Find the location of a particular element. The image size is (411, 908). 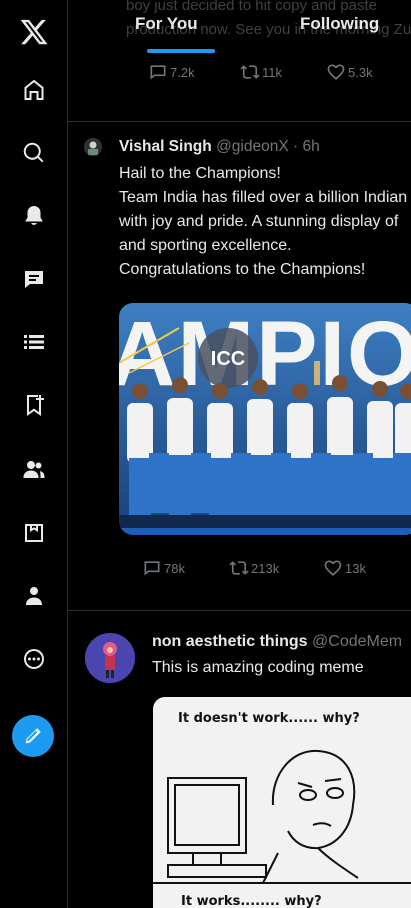

profile-icon is located at coordinates (33, 596).